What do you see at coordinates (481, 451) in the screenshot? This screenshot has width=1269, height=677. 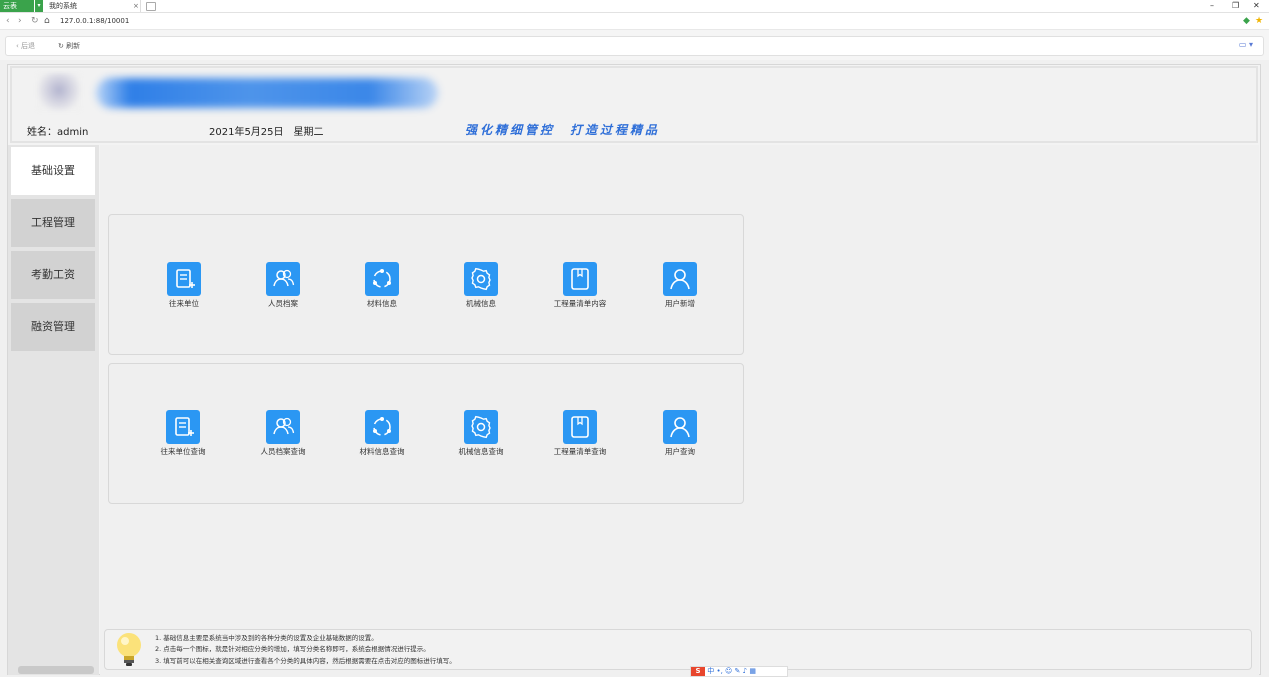 I see `tile-label: 机械信息查询` at bounding box center [481, 451].